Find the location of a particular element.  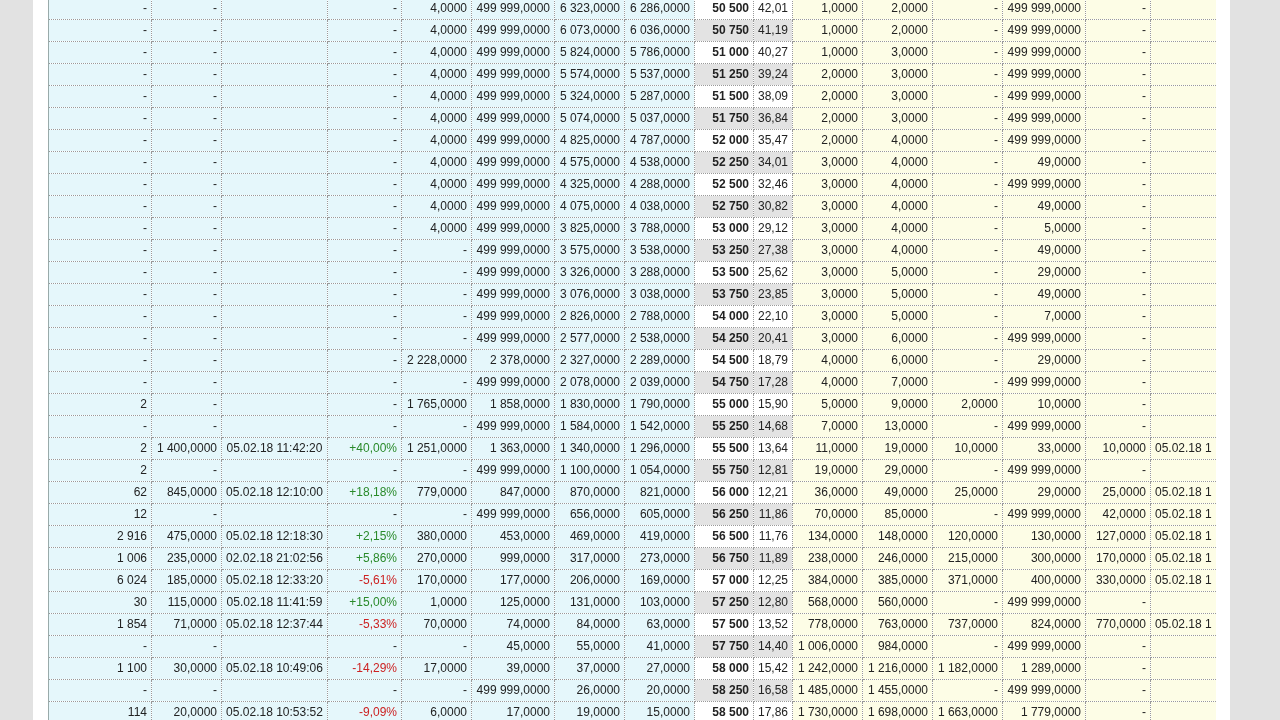

table-cell: 130,0000 is located at coordinates (1044, 536).